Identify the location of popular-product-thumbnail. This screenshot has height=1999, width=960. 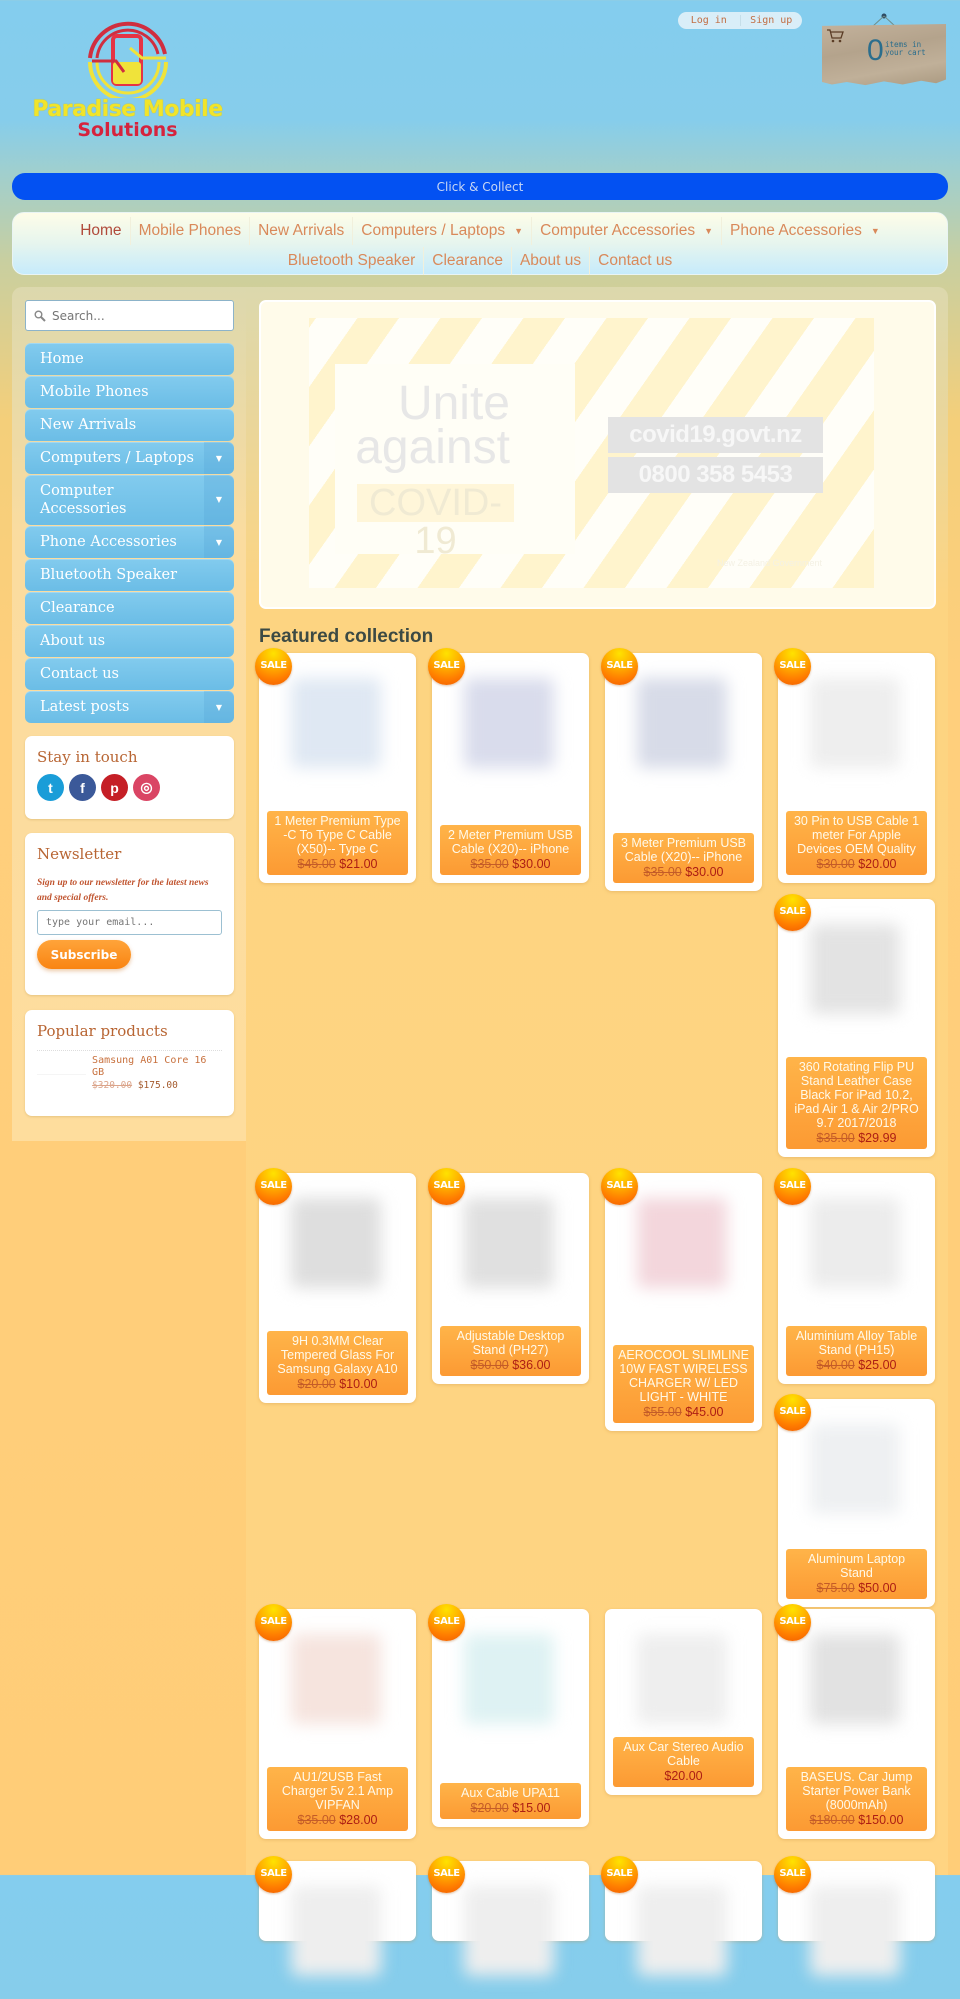
(62, 1065).